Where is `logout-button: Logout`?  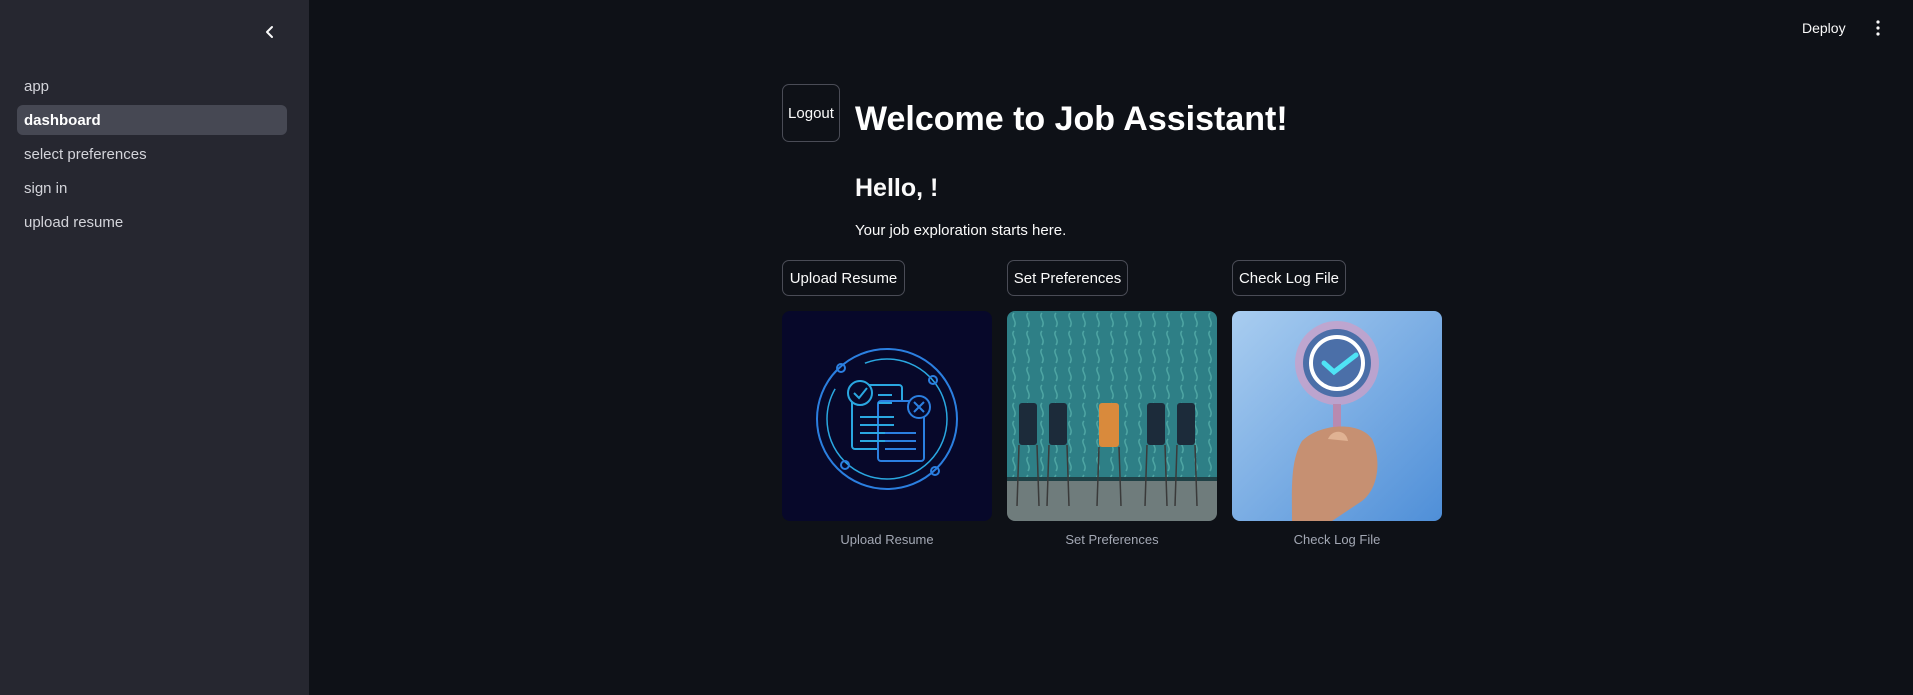 logout-button: Logout is located at coordinates (811, 113).